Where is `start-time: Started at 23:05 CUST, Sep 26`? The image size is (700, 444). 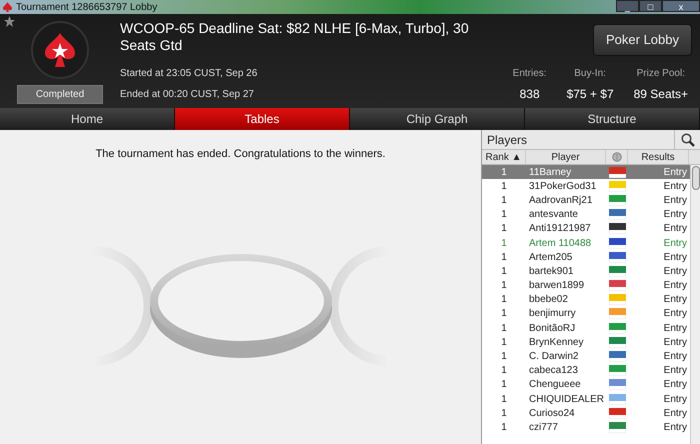 start-time: Started at 23:05 CUST, Sep 26 is located at coordinates (189, 74).